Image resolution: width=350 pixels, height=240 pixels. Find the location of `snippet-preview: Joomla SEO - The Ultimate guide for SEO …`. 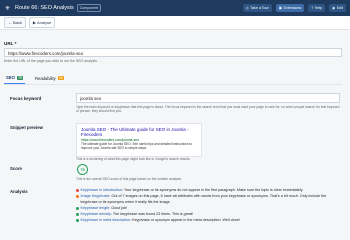

snippet-preview: Joomla SEO - The Ultimate guide for SEO … is located at coordinates (139, 140).